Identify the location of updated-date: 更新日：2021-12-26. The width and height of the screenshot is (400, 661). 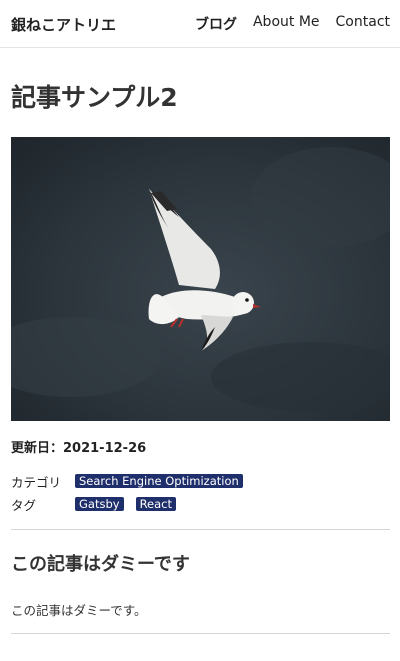
(79, 448).